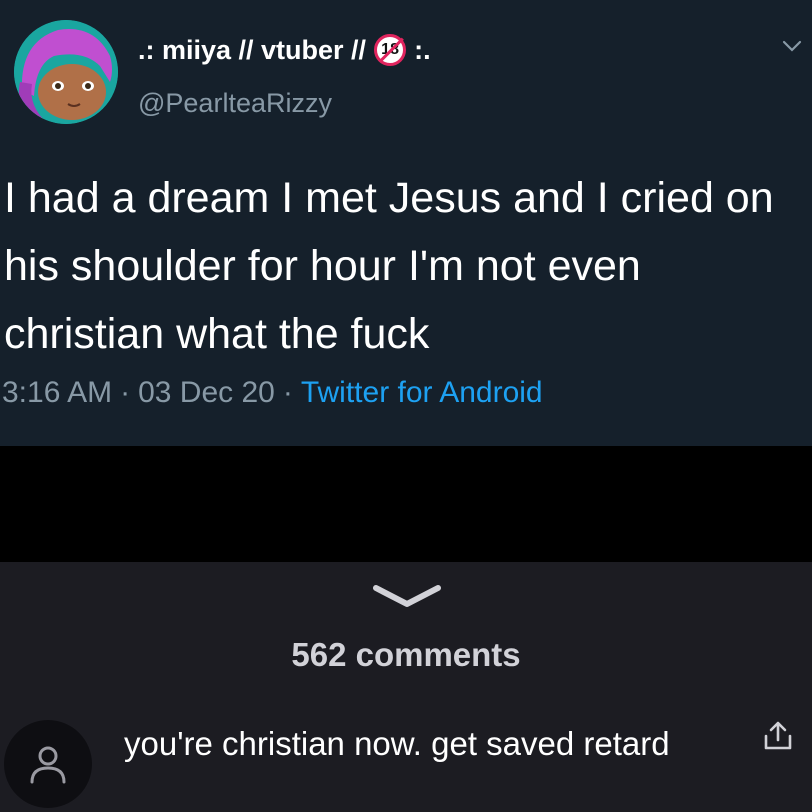 The height and width of the screenshot is (812, 812). Describe the element at coordinates (422, 392) in the screenshot. I see `tweet-source-link: Twitter for Android` at that location.